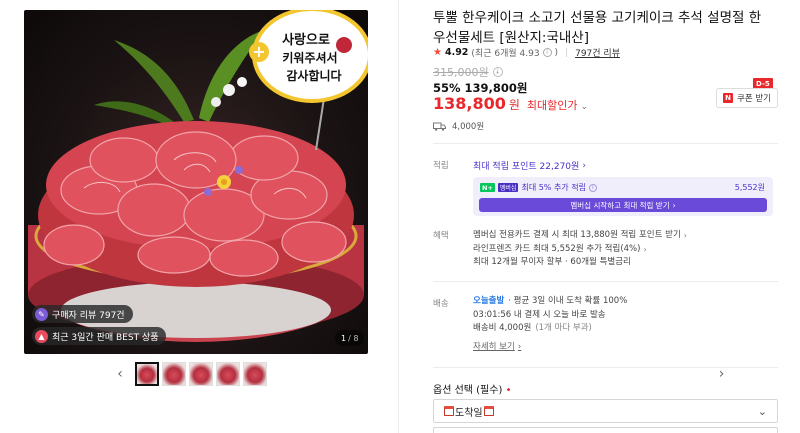  Describe the element at coordinates (306, 40) in the screenshot. I see `topper-line-1: 사랑으로` at that location.